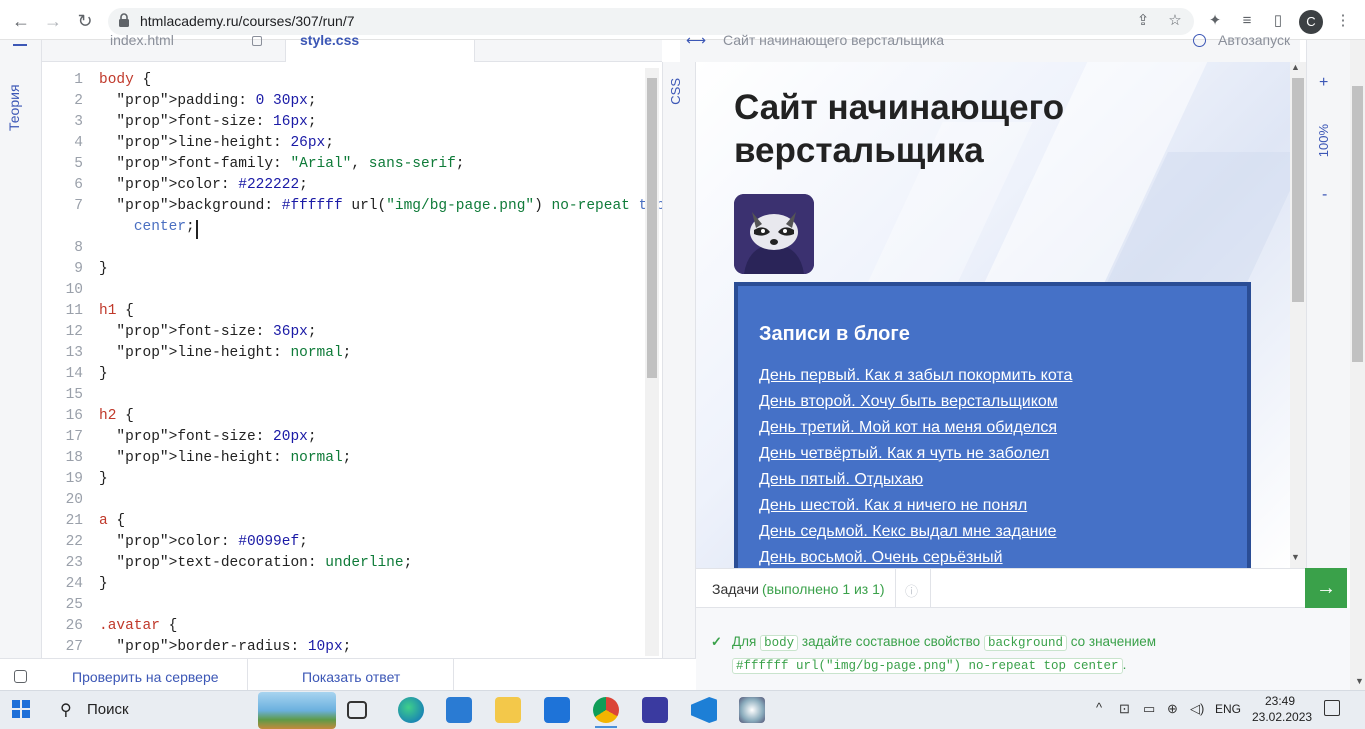 This screenshot has width=1365, height=729. What do you see at coordinates (1357, 224) in the screenshot?
I see `page-scrollbar-thumb` at bounding box center [1357, 224].